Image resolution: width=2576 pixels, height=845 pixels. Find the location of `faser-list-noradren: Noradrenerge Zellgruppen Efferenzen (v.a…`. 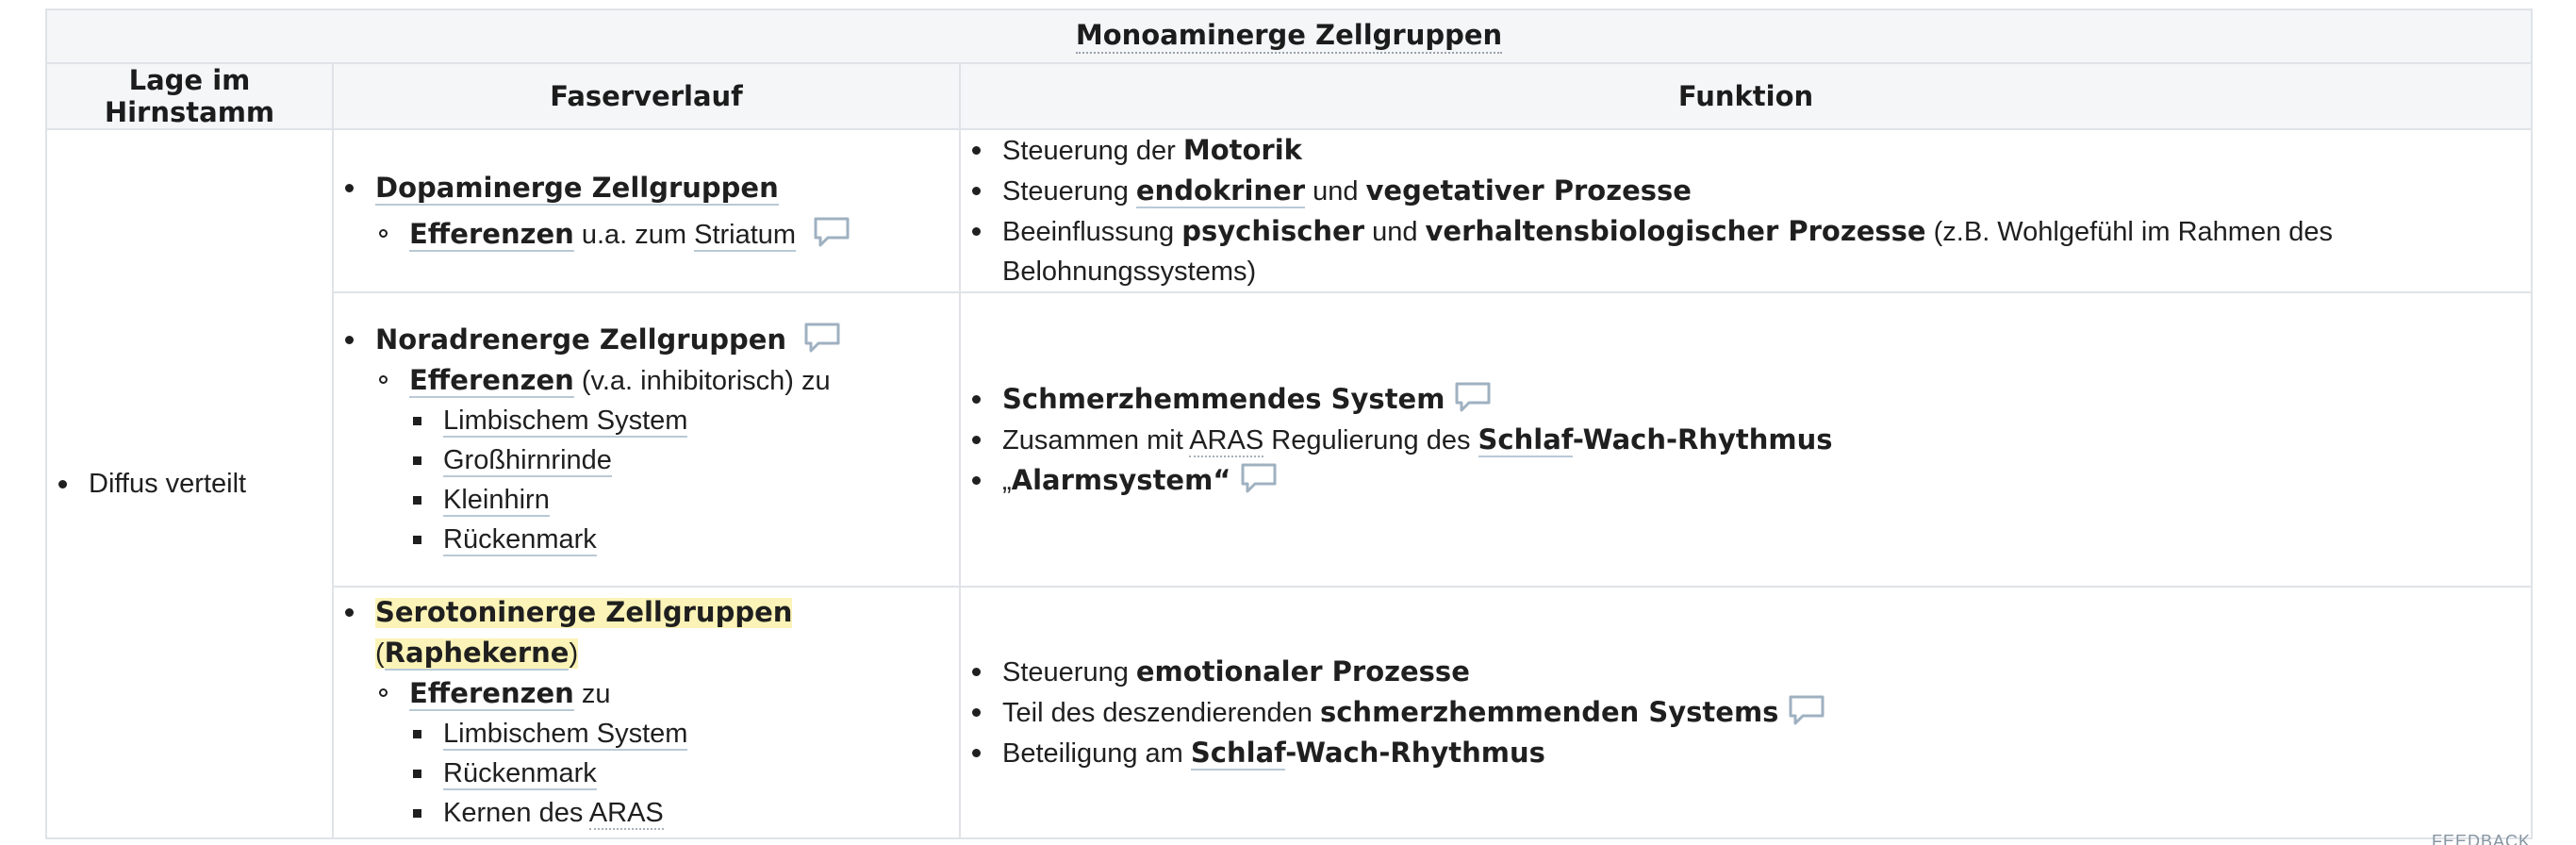

faser-list-noradren: Noradrenerge Zellgruppen Efferenzen (v.a… is located at coordinates (646, 439).